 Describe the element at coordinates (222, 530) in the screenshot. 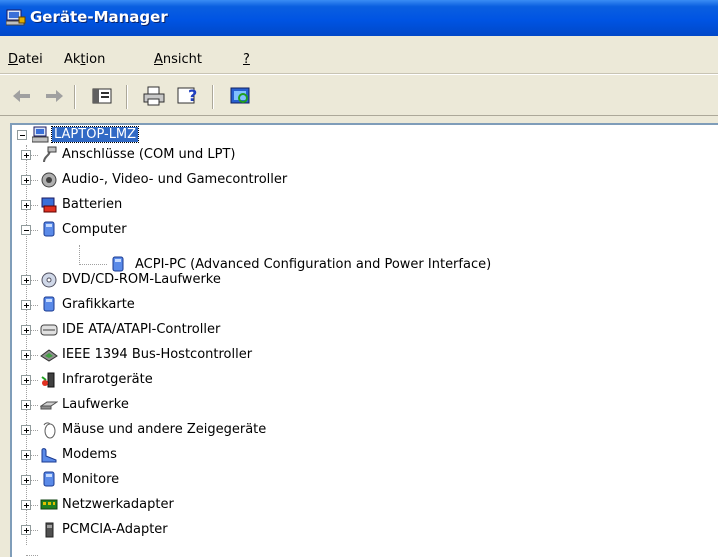

I see `tree-node-pcmcia: PCMCIA-Adapter` at that location.